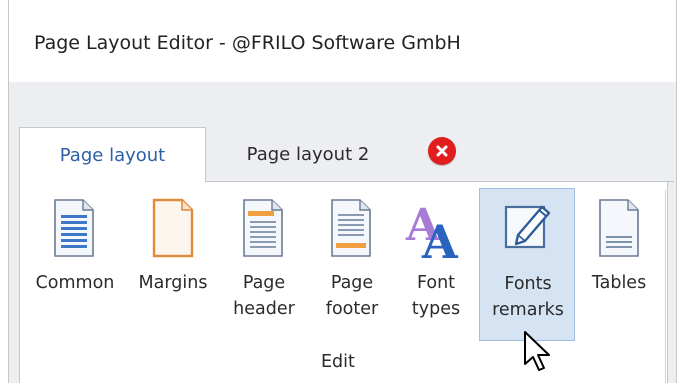 This screenshot has width=685, height=383. Describe the element at coordinates (173, 228) in the screenshot. I see `page-margins-icon` at that location.